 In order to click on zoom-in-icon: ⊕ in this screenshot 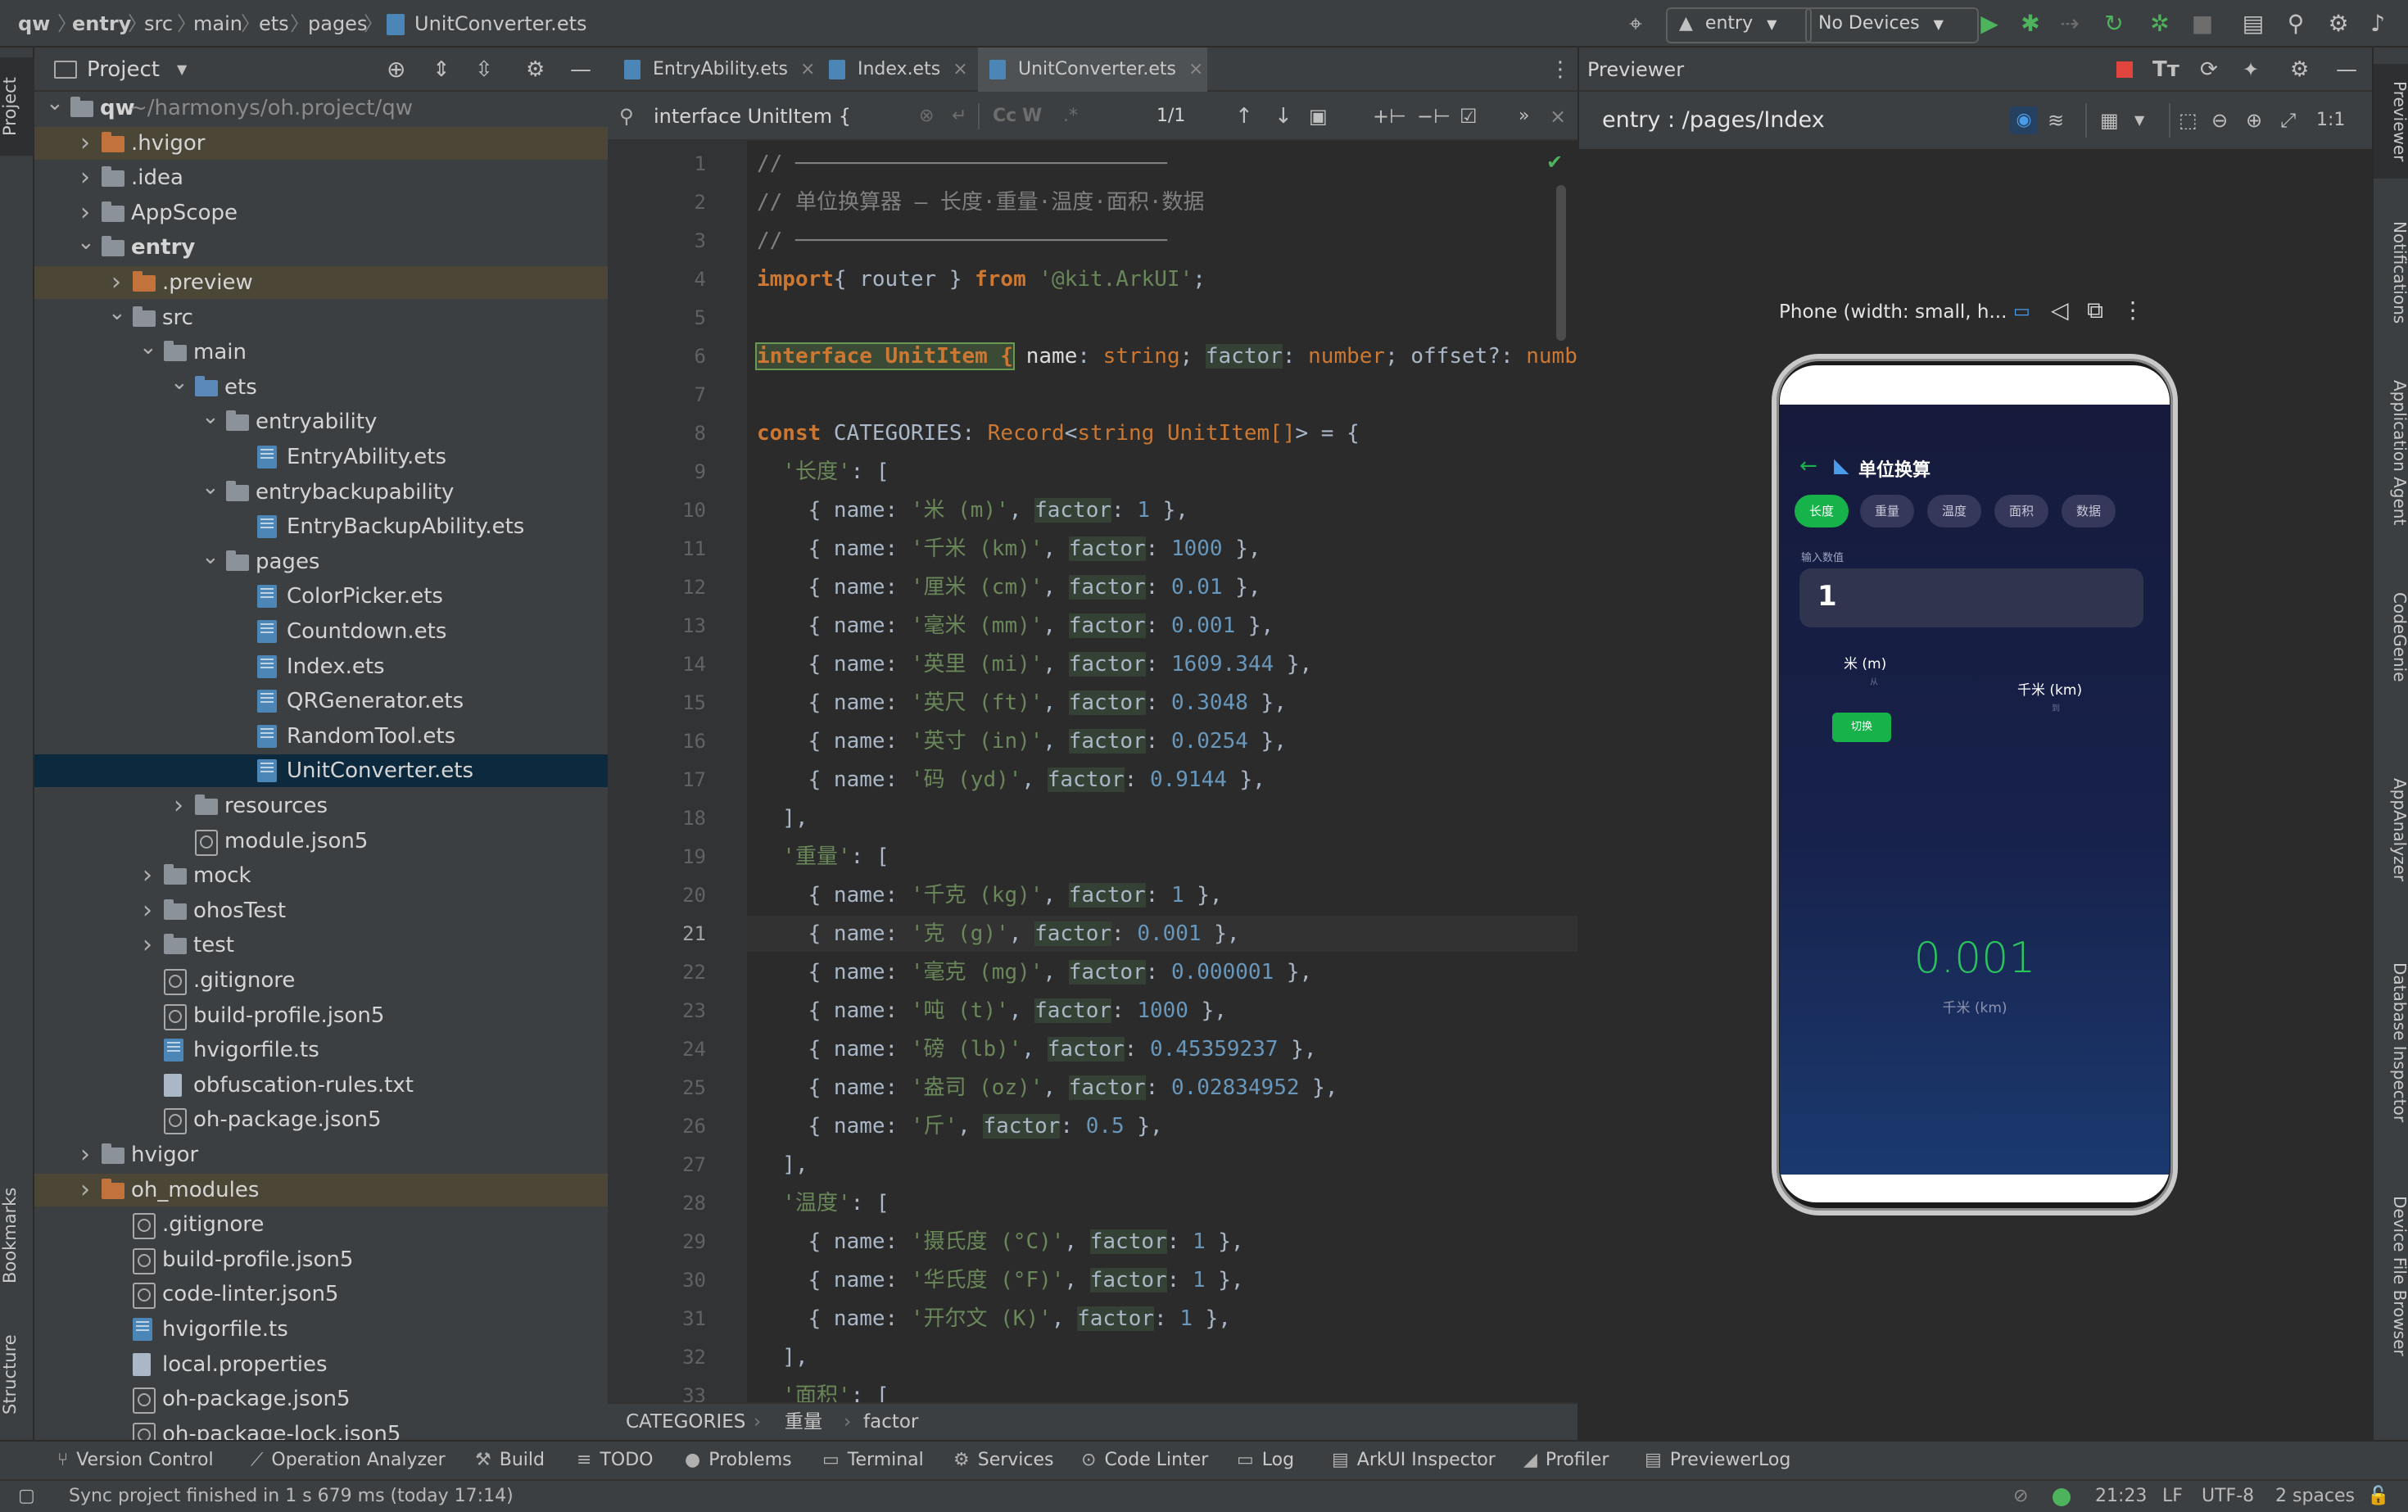, I will do `click(2254, 121)`.